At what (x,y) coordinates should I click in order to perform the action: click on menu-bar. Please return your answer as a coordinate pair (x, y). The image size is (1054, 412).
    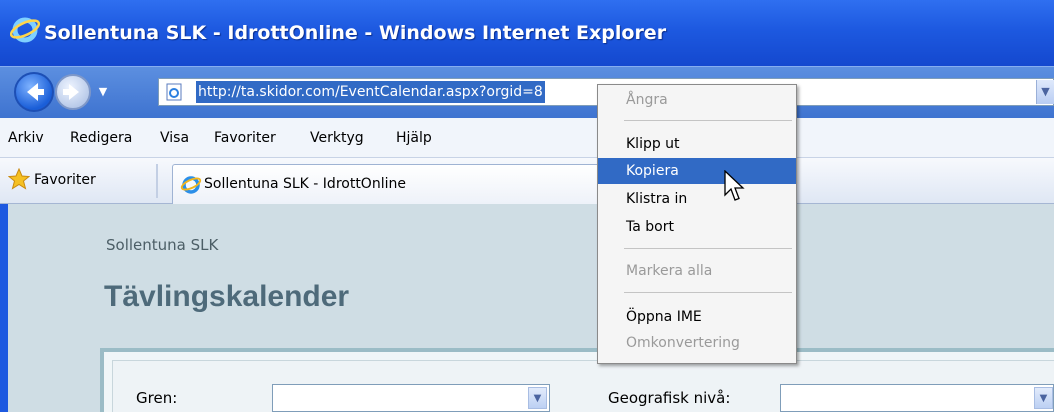
    Looking at the image, I should click on (527, 138).